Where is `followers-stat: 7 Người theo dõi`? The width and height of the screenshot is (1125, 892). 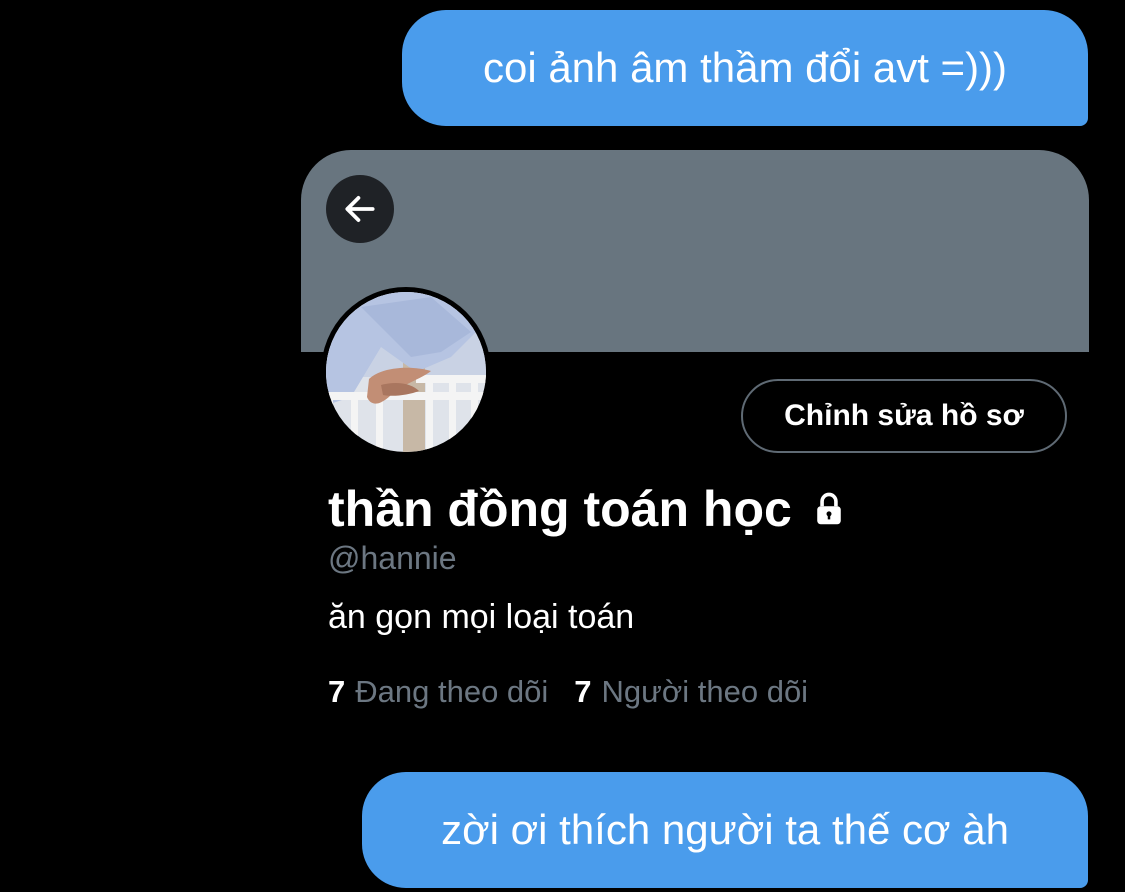
followers-stat: 7 Người theo dõi is located at coordinates (691, 692).